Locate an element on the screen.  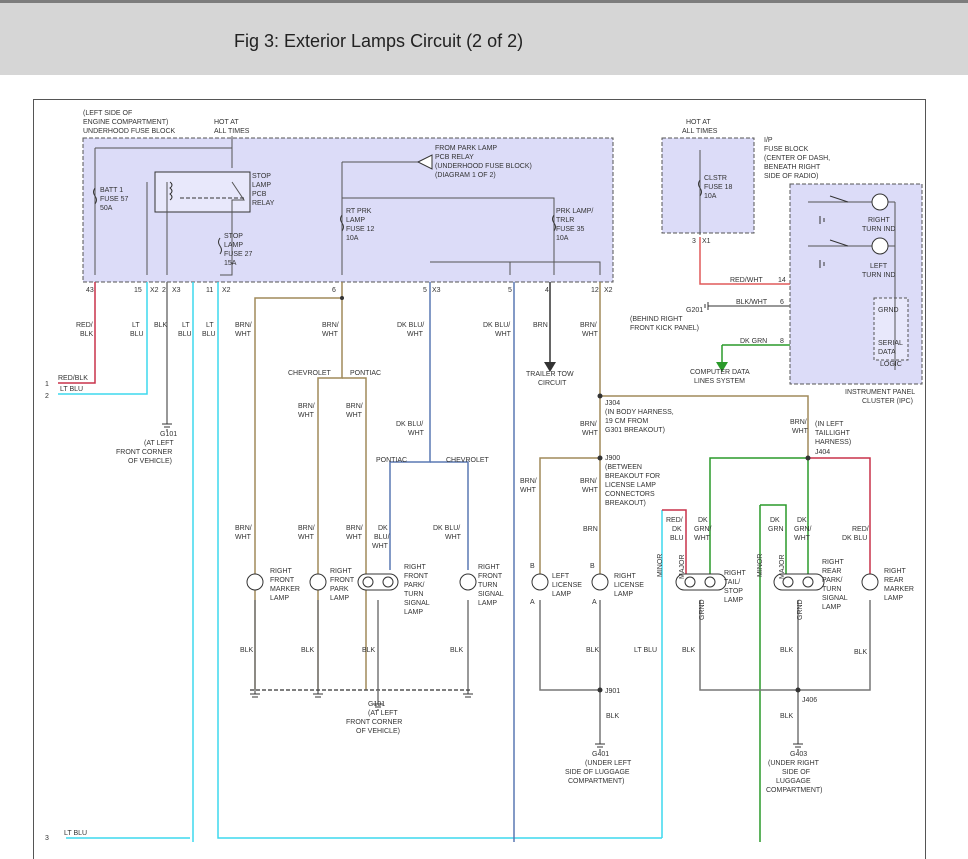
svg-text: J406 is located at coordinates (809, 700).